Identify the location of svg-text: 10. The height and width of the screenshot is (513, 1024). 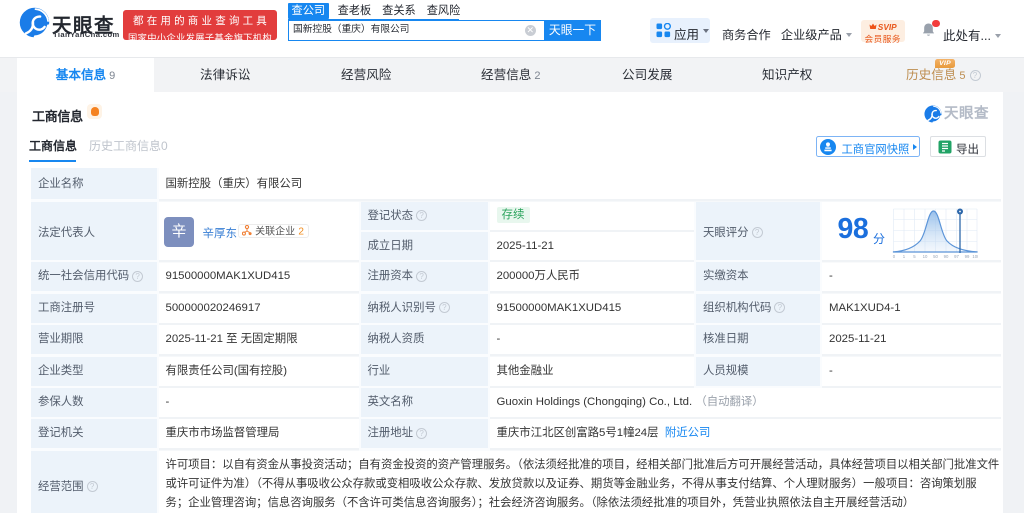
(925, 256).